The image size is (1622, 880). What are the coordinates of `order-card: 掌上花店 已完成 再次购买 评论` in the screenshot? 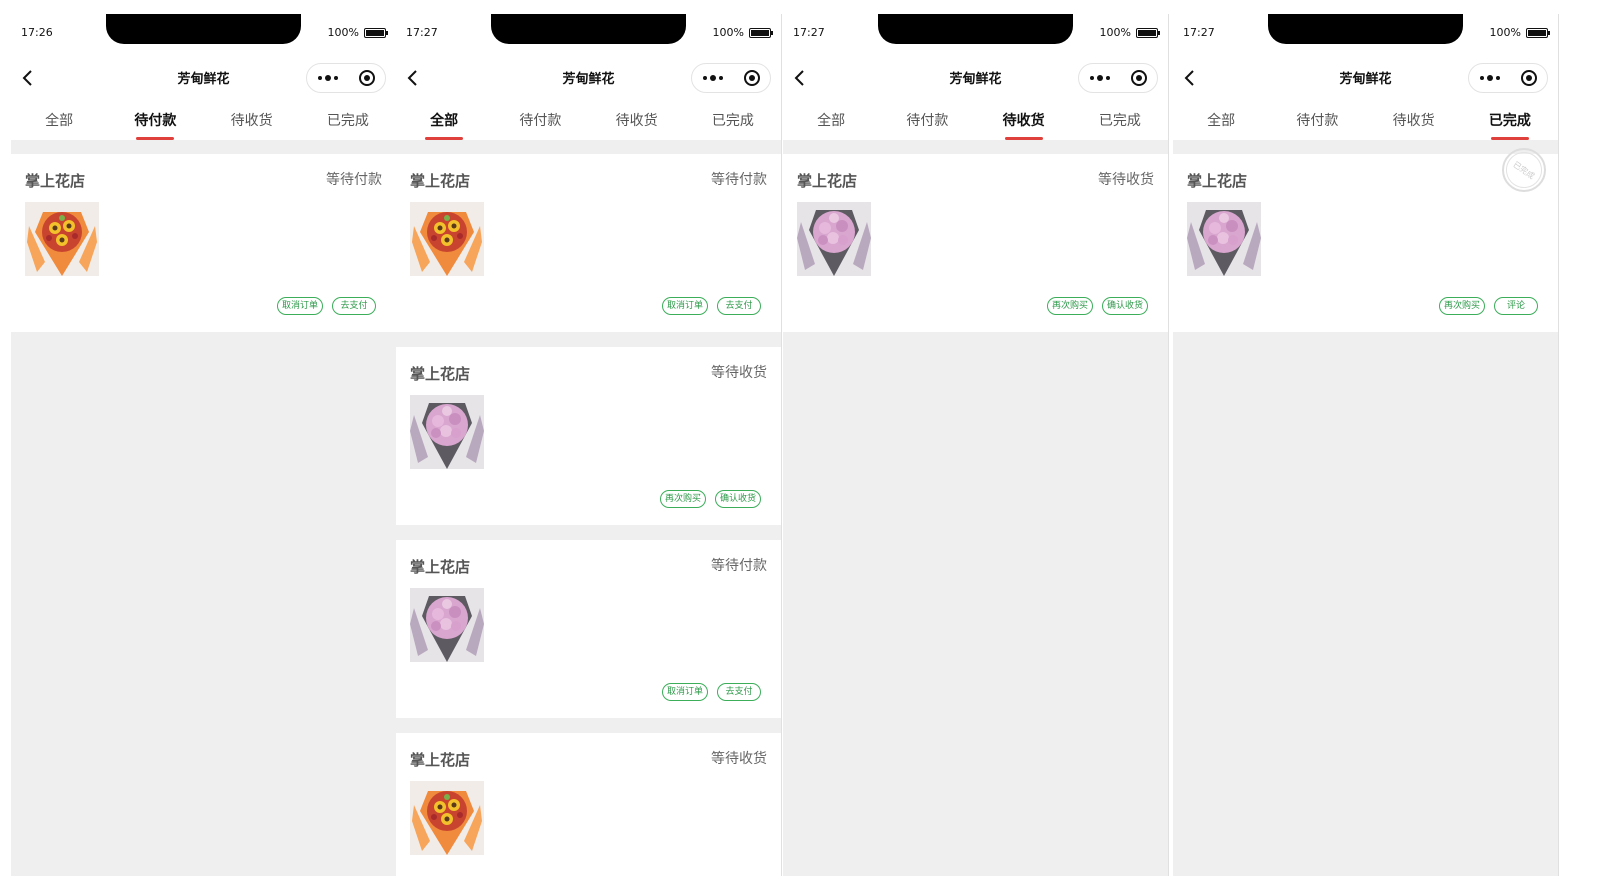 It's located at (1365, 238).